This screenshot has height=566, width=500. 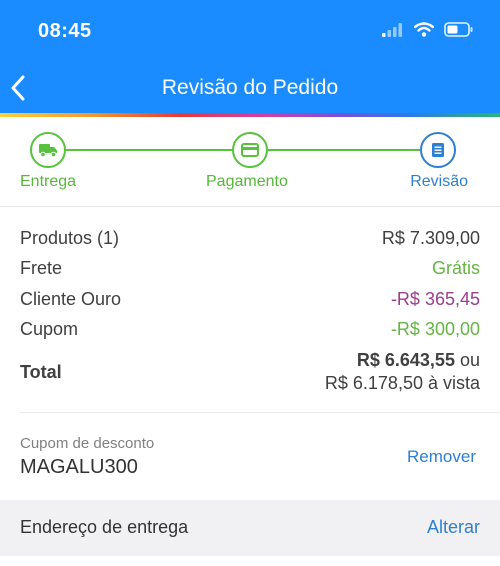 I want to click on total-label: Total, so click(x=41, y=372).